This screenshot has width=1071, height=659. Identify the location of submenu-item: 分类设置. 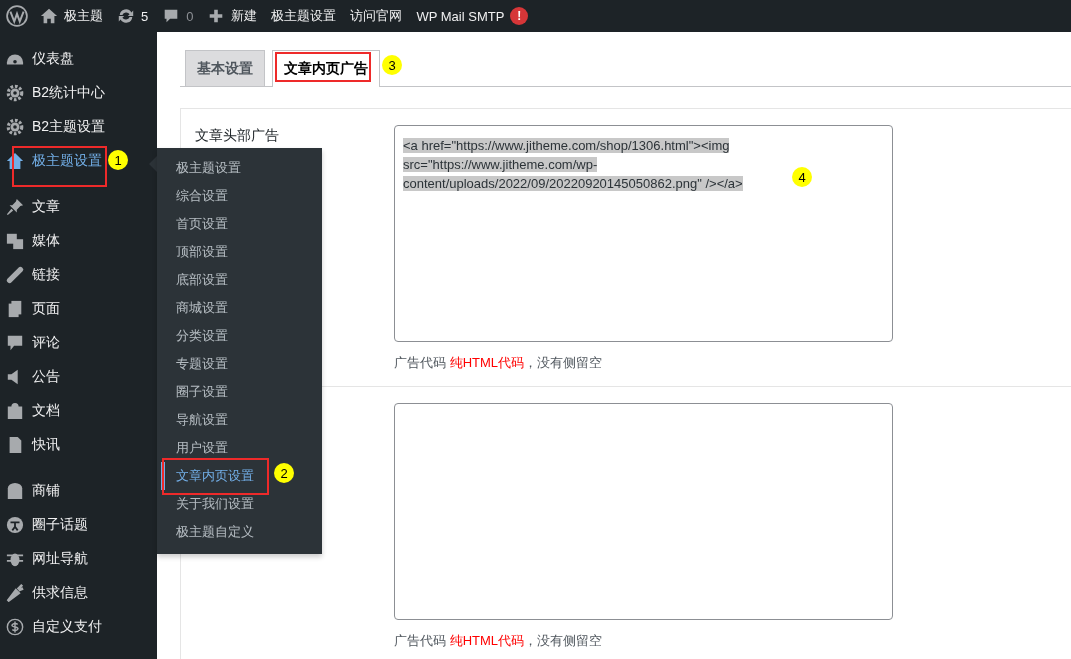
(239, 336).